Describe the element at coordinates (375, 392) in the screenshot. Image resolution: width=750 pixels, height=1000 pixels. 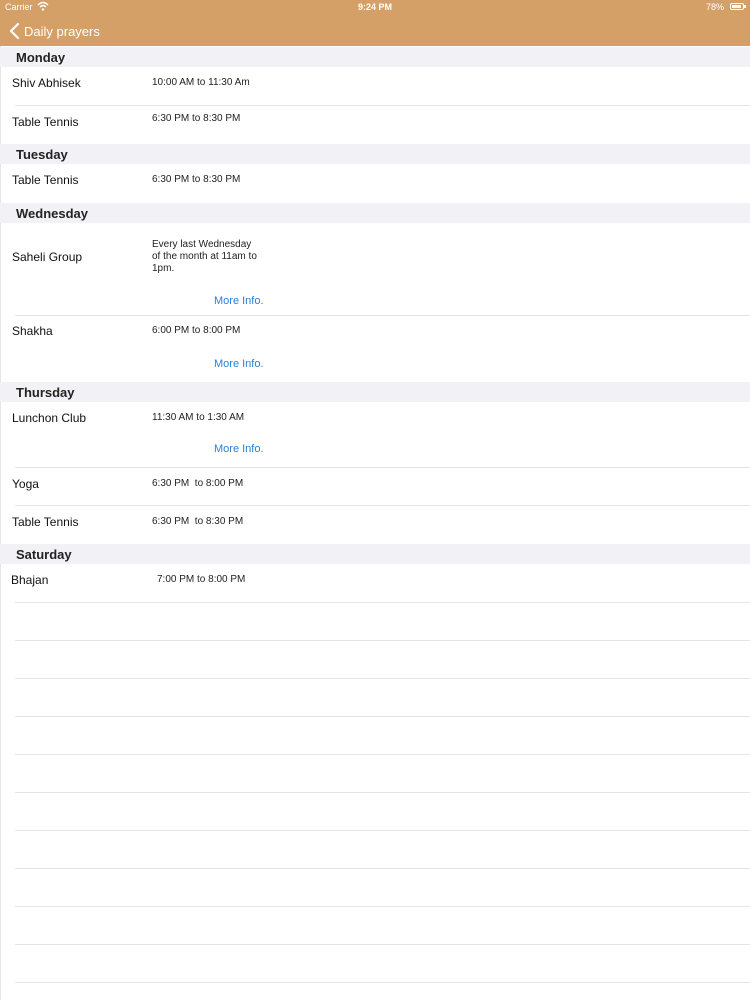
I see `section-header-thursday: Thursday` at that location.